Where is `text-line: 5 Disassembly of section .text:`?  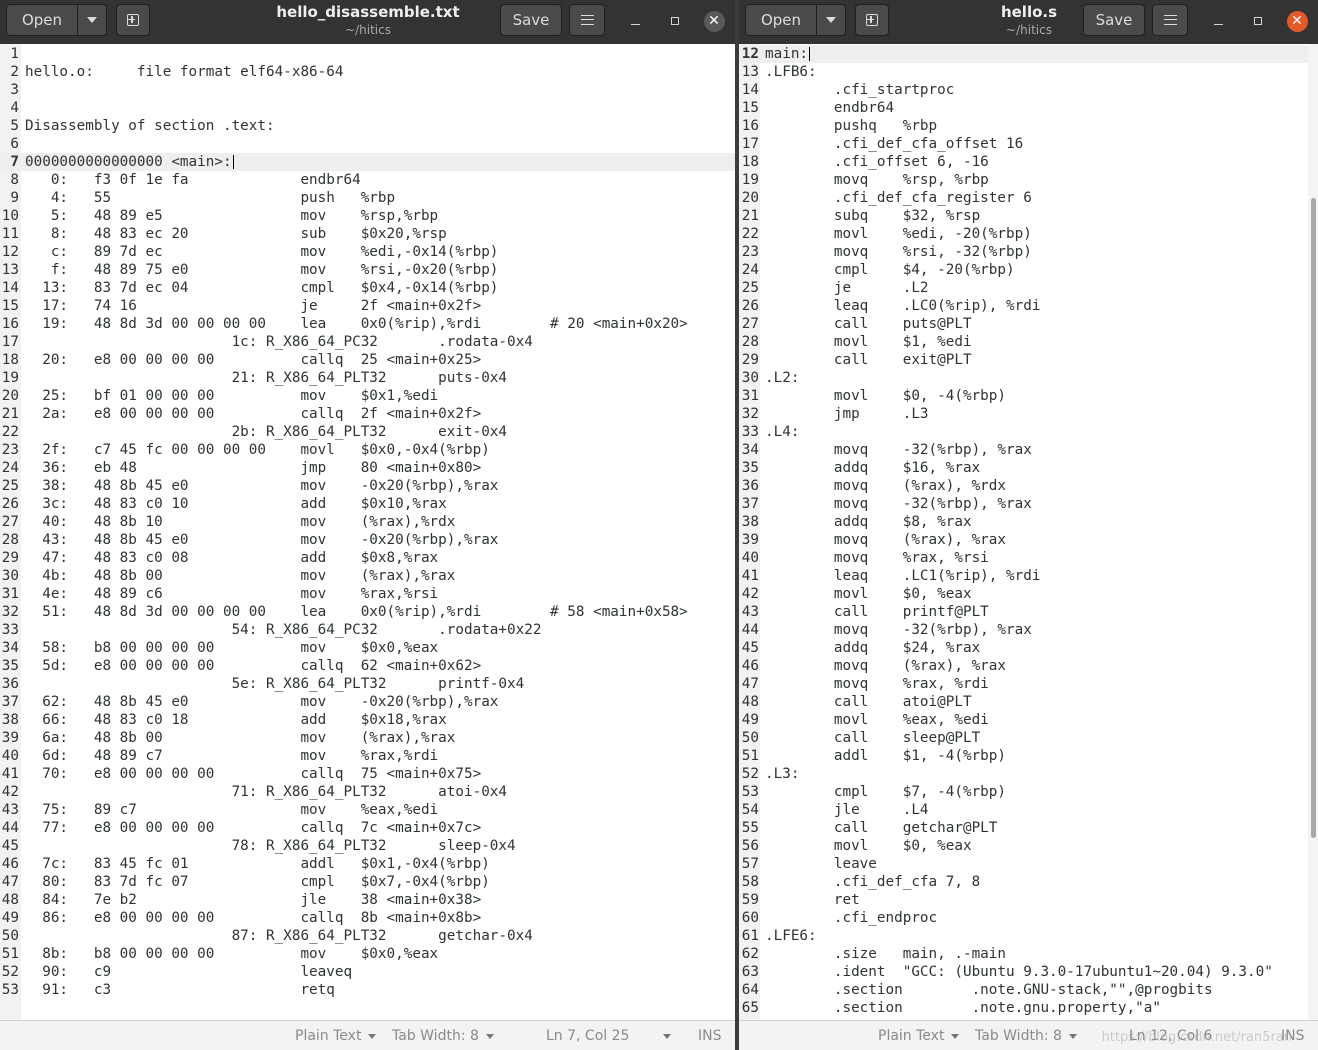 text-line: 5 Disassembly of section .text: is located at coordinates (367, 126).